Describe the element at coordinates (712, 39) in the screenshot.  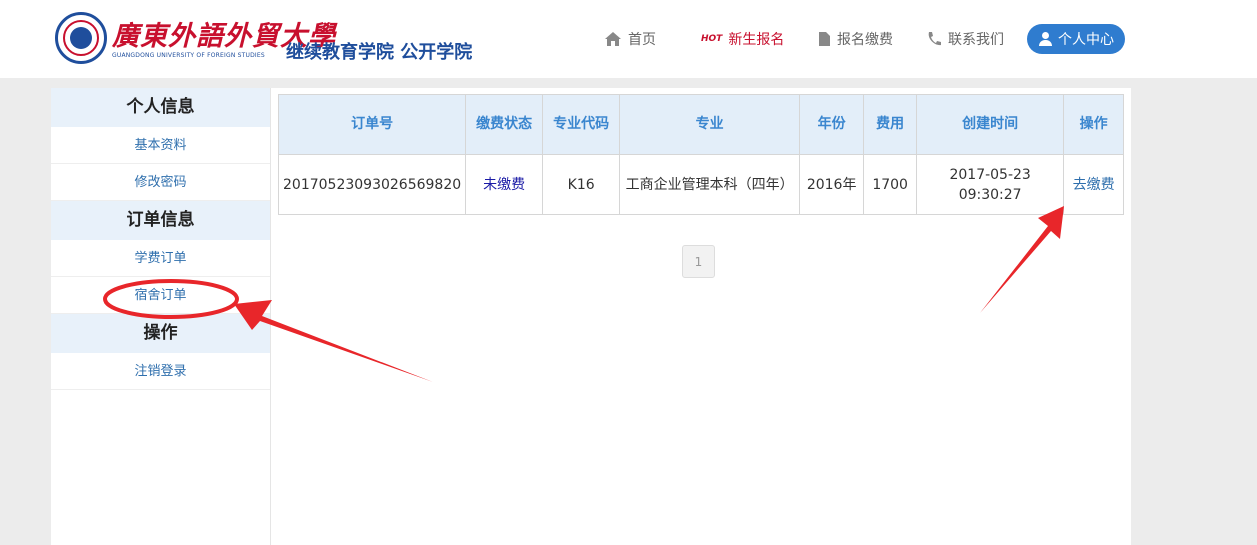
I see `hot-flame-icon: HOT` at that location.